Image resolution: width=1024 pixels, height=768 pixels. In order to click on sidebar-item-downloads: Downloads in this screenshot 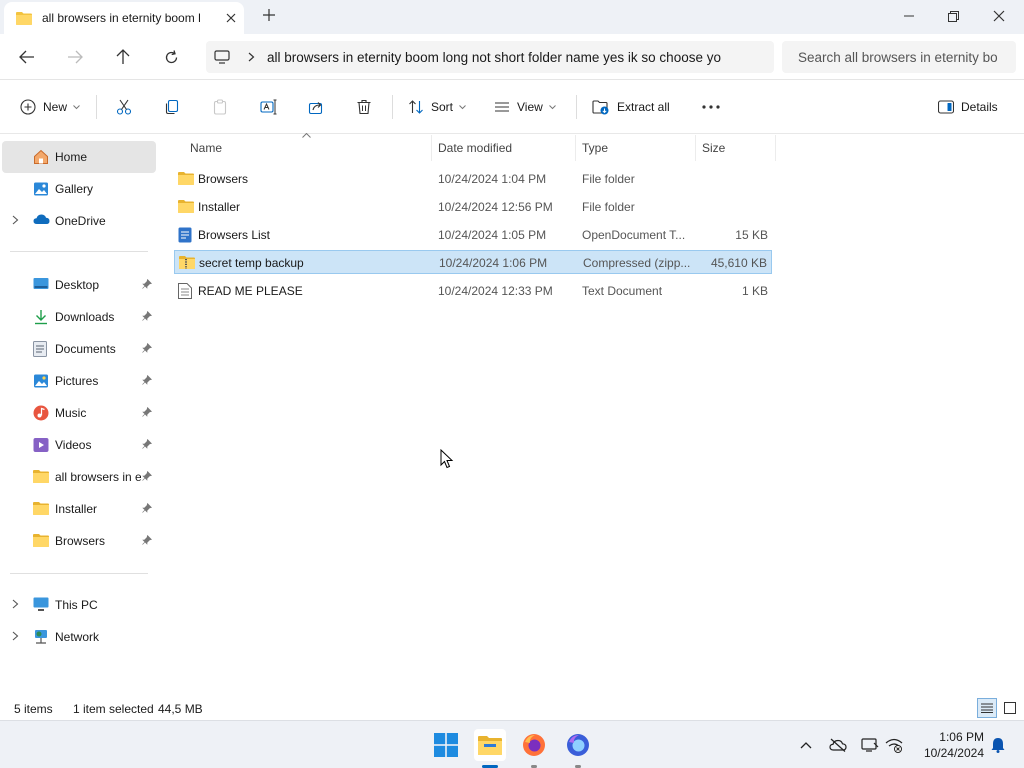, I will do `click(79, 317)`.